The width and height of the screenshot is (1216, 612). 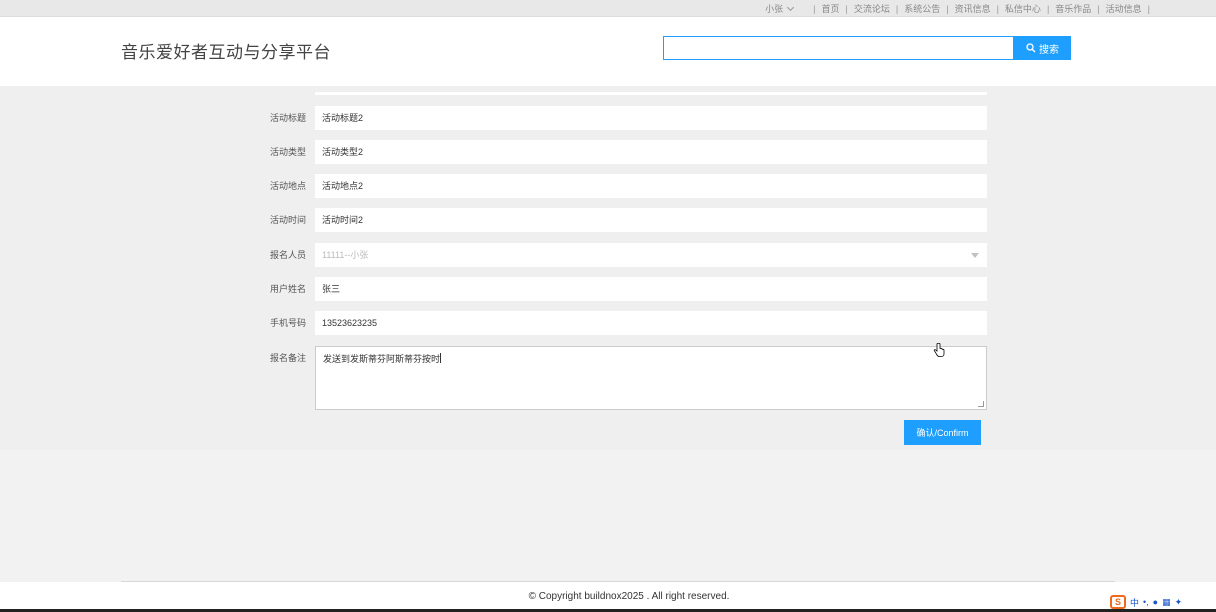 I want to click on form-row-phone: 手机号码 13523623235, so click(x=608, y=323).